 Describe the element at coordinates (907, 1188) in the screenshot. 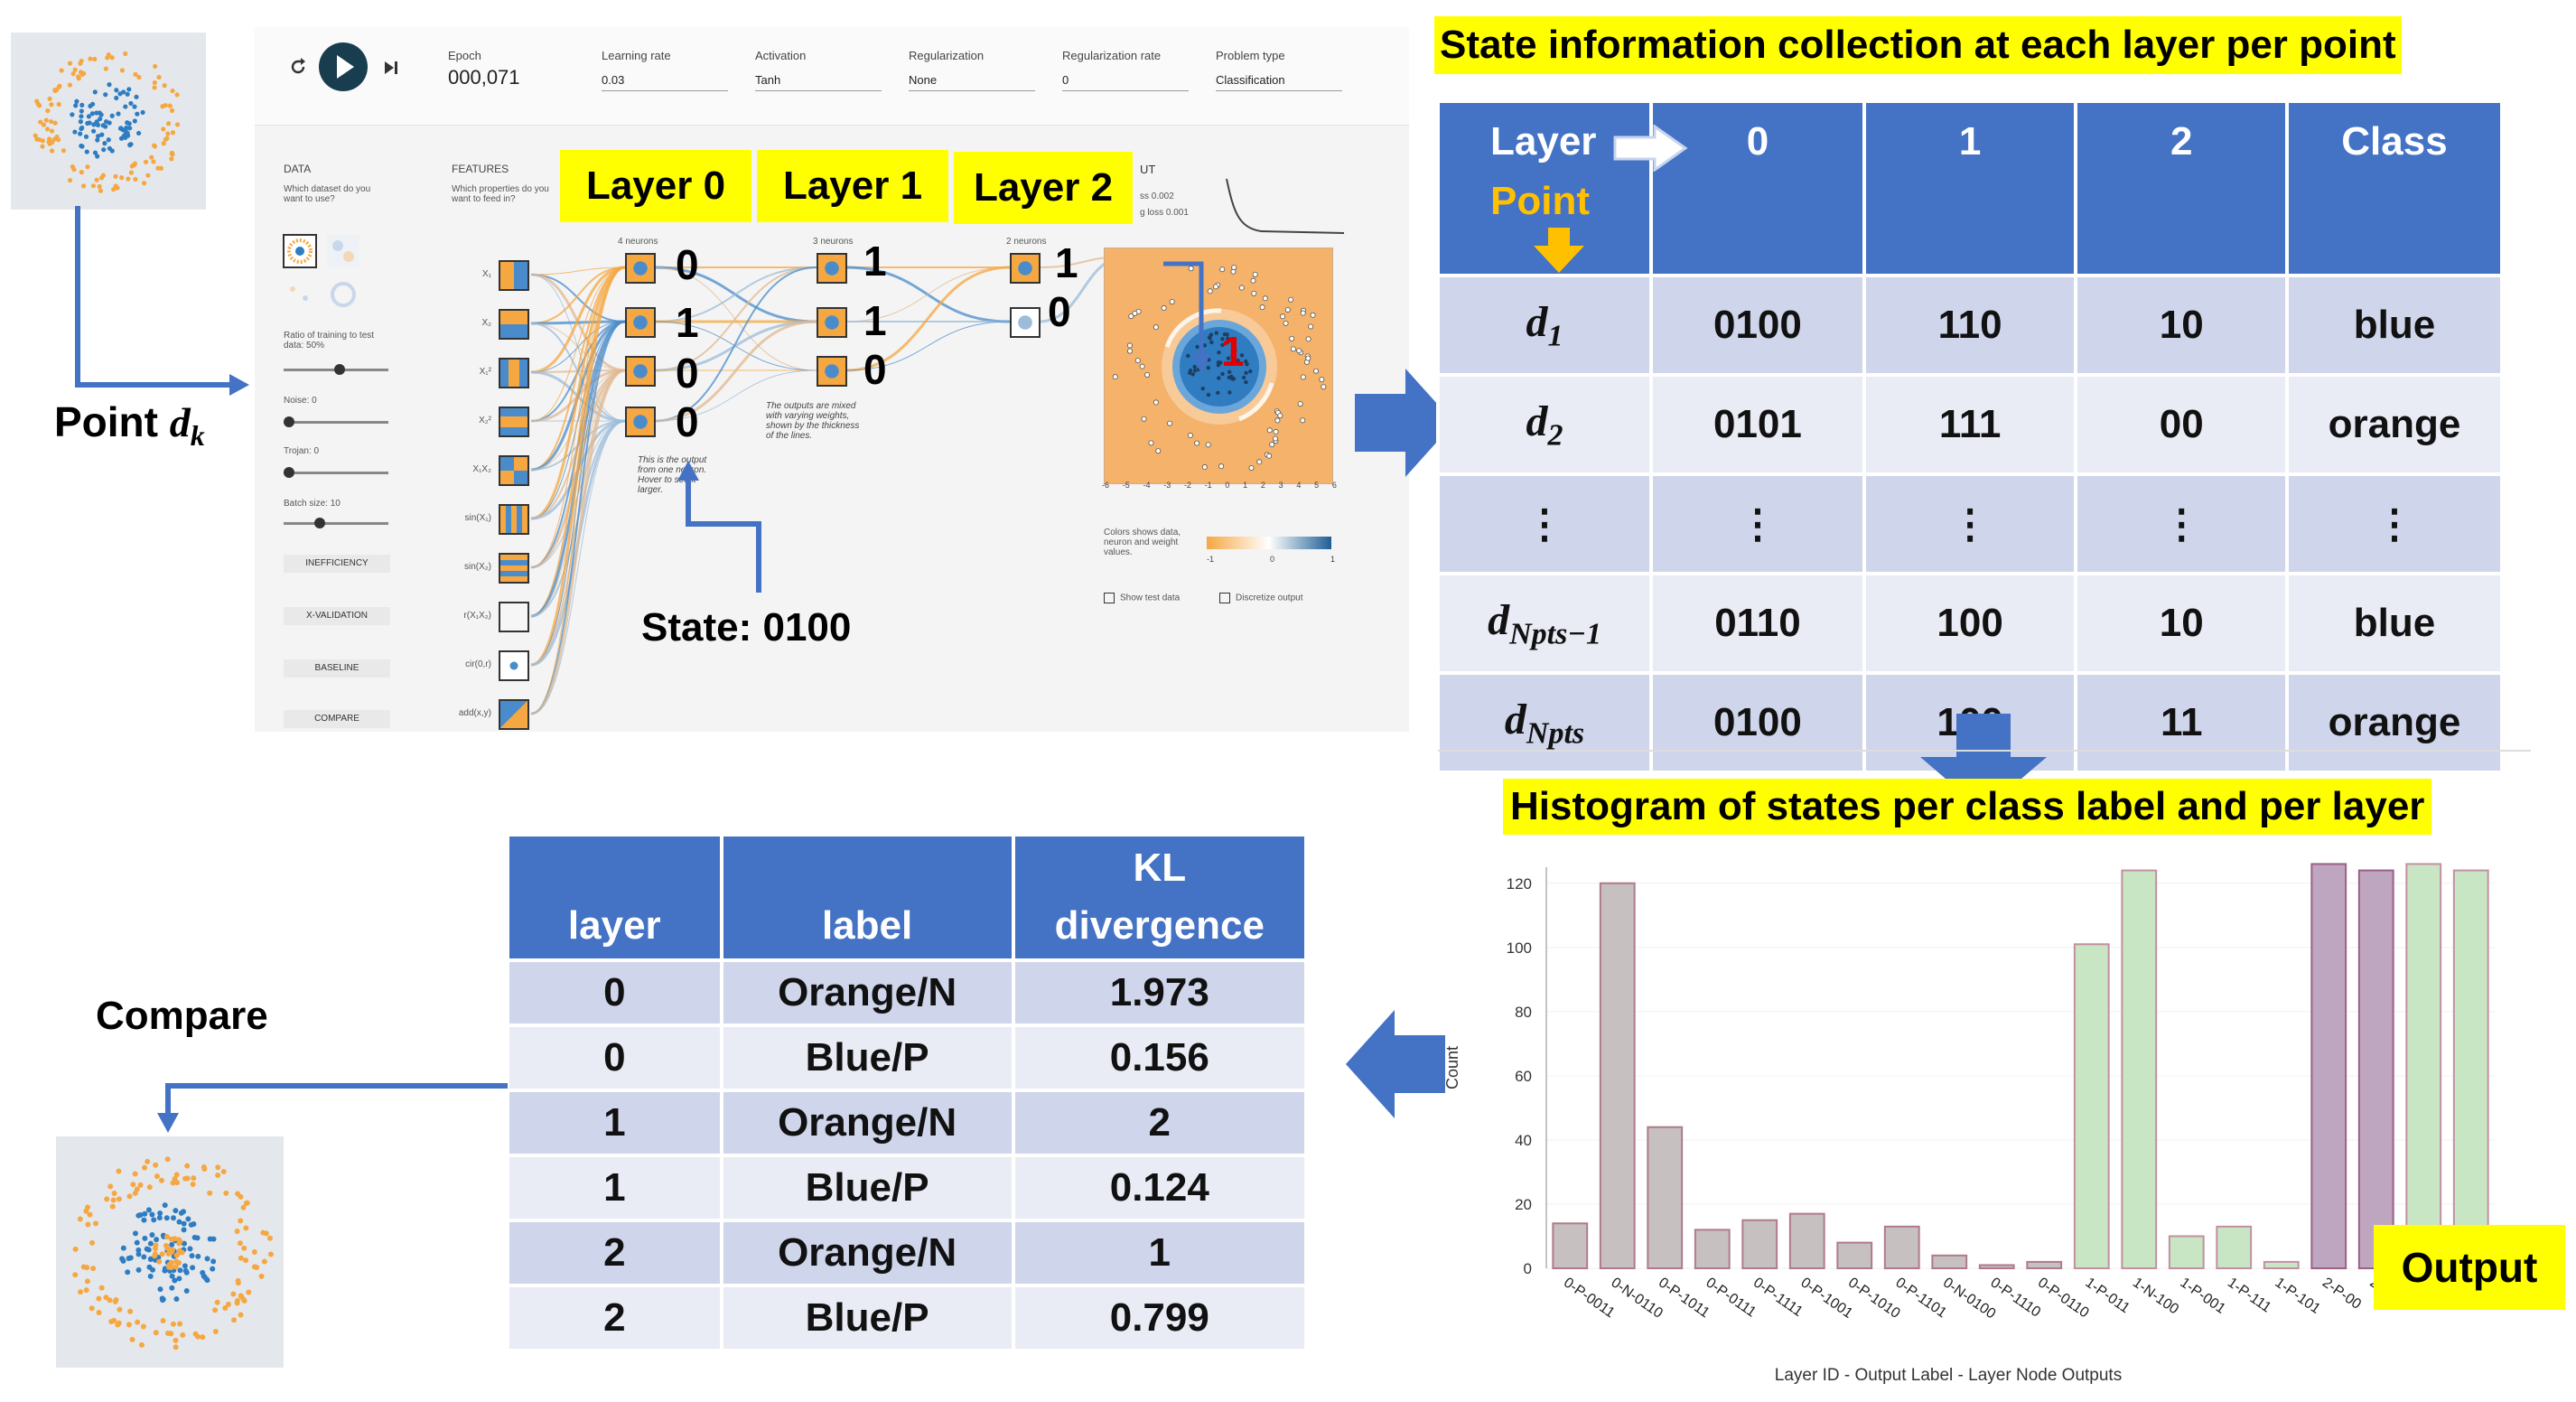

I see `table-row: 1 Blue/P 0.124` at that location.